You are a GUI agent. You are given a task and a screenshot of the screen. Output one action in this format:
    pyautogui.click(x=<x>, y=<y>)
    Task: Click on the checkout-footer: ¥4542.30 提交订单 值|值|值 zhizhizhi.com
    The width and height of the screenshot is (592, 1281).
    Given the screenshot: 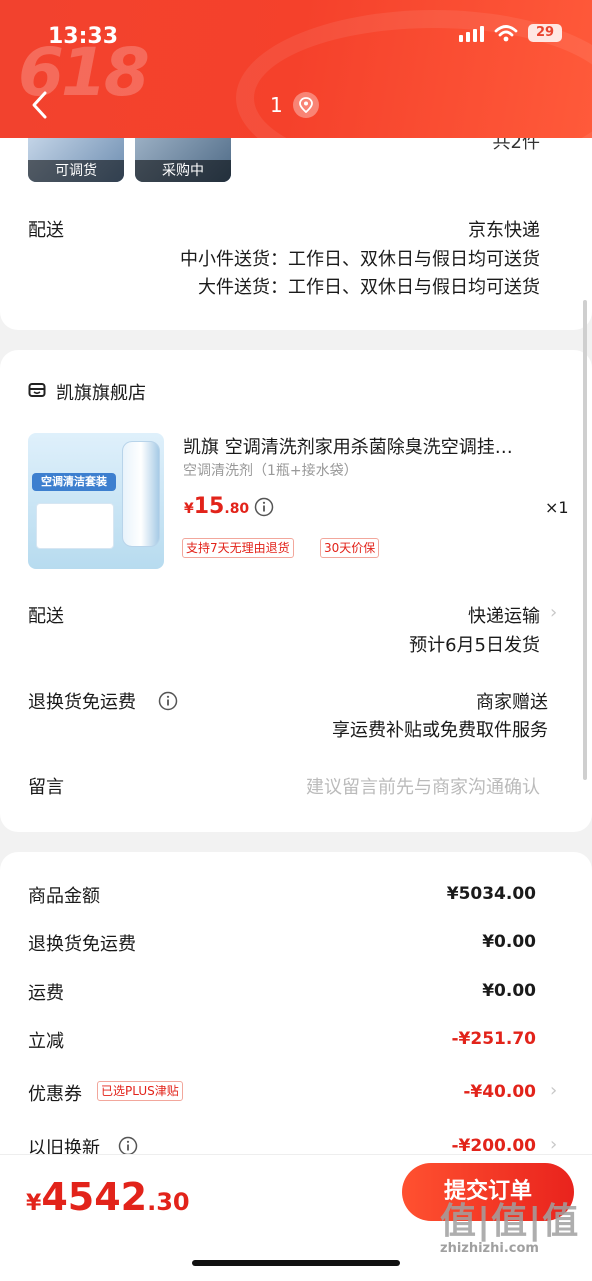 What is the action you would take?
    pyautogui.click(x=296, y=1217)
    